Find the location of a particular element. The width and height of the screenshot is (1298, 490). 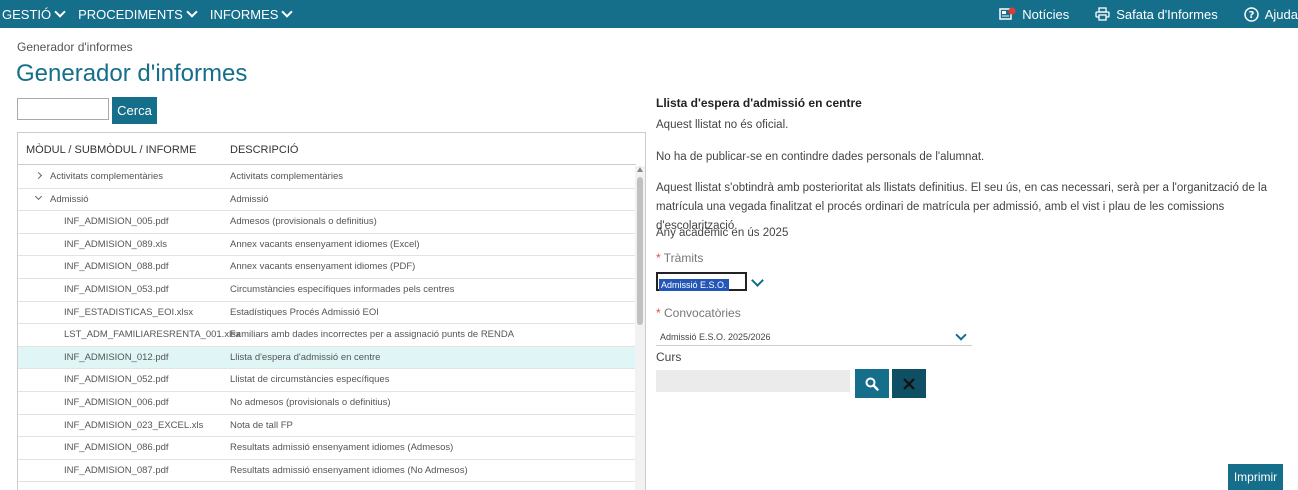

chevron-right-icon is located at coordinates (38, 175).